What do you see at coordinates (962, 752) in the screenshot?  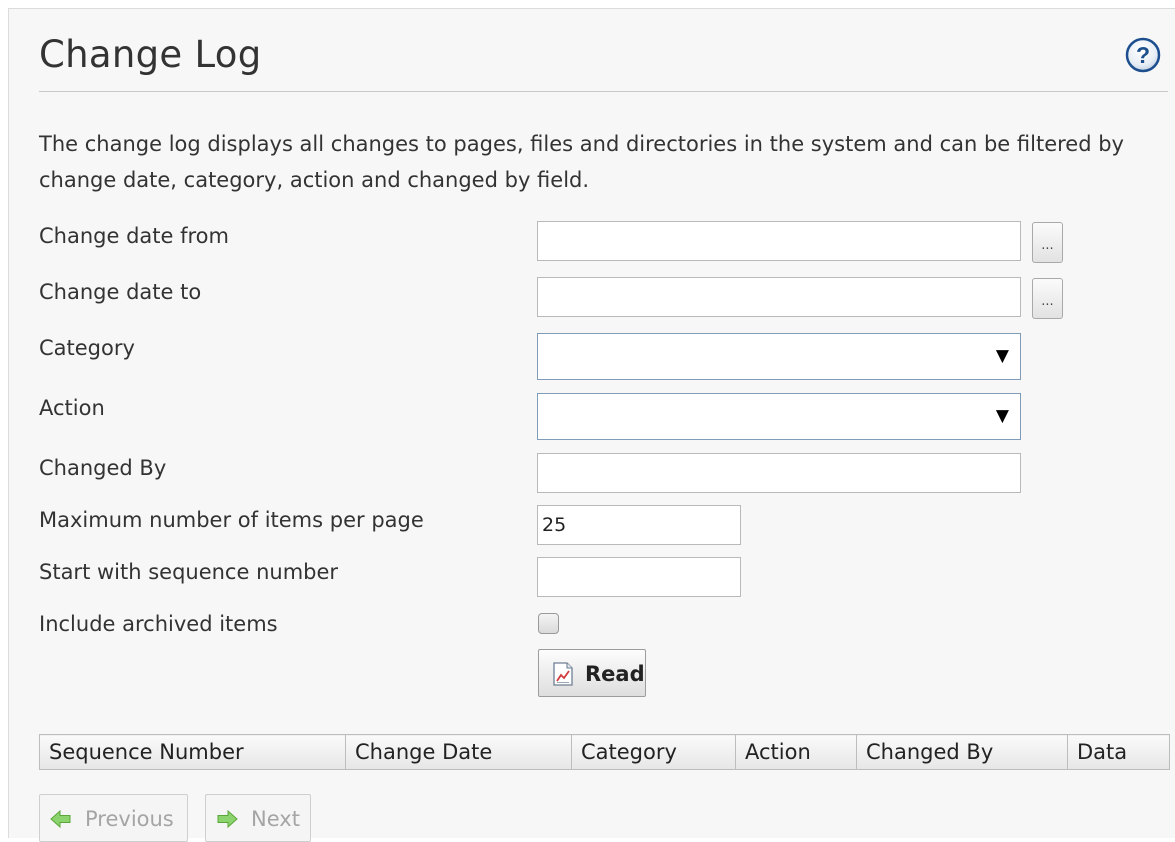 I see `column-header-changed-by: Changed By` at bounding box center [962, 752].